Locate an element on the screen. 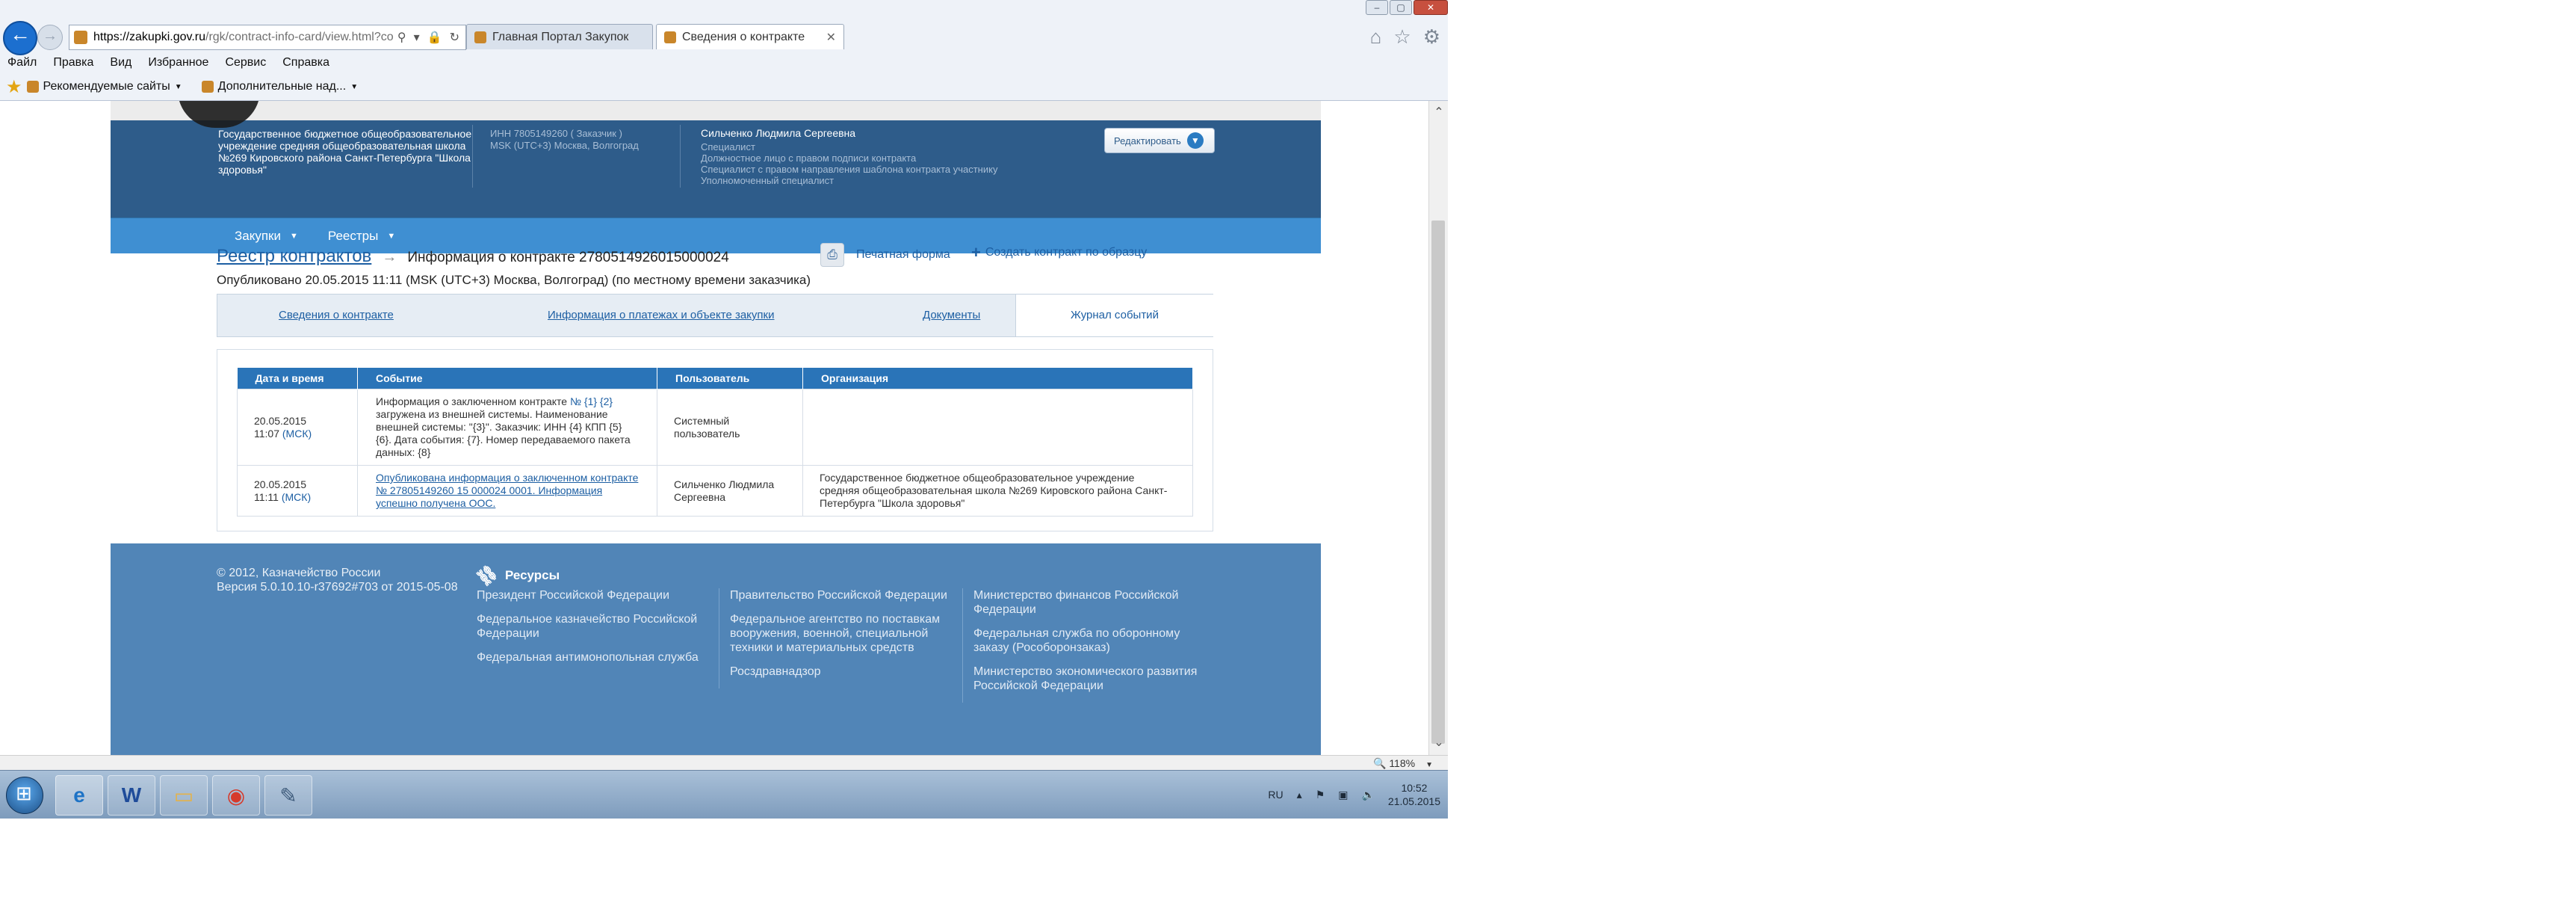 The width and height of the screenshot is (2576, 900). organization-timezone: MSK (UTC+3) Москва, Волгоград is located at coordinates (564, 145).